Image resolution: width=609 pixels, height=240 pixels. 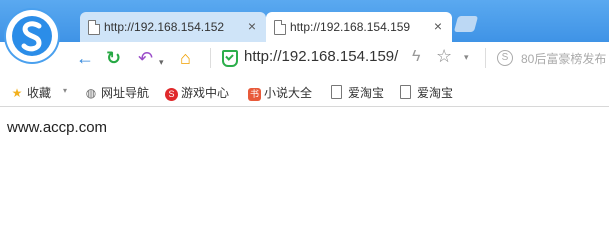 What do you see at coordinates (145, 58) in the screenshot?
I see `undo-close-tab-icon: ↶` at bounding box center [145, 58].